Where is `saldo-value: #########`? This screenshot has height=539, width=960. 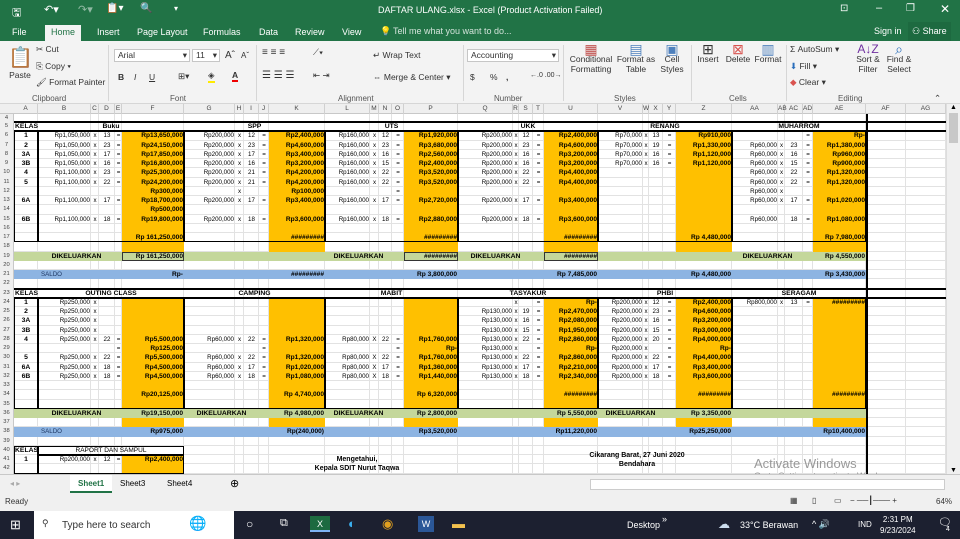
saldo-value: ######### is located at coordinates (297, 274).